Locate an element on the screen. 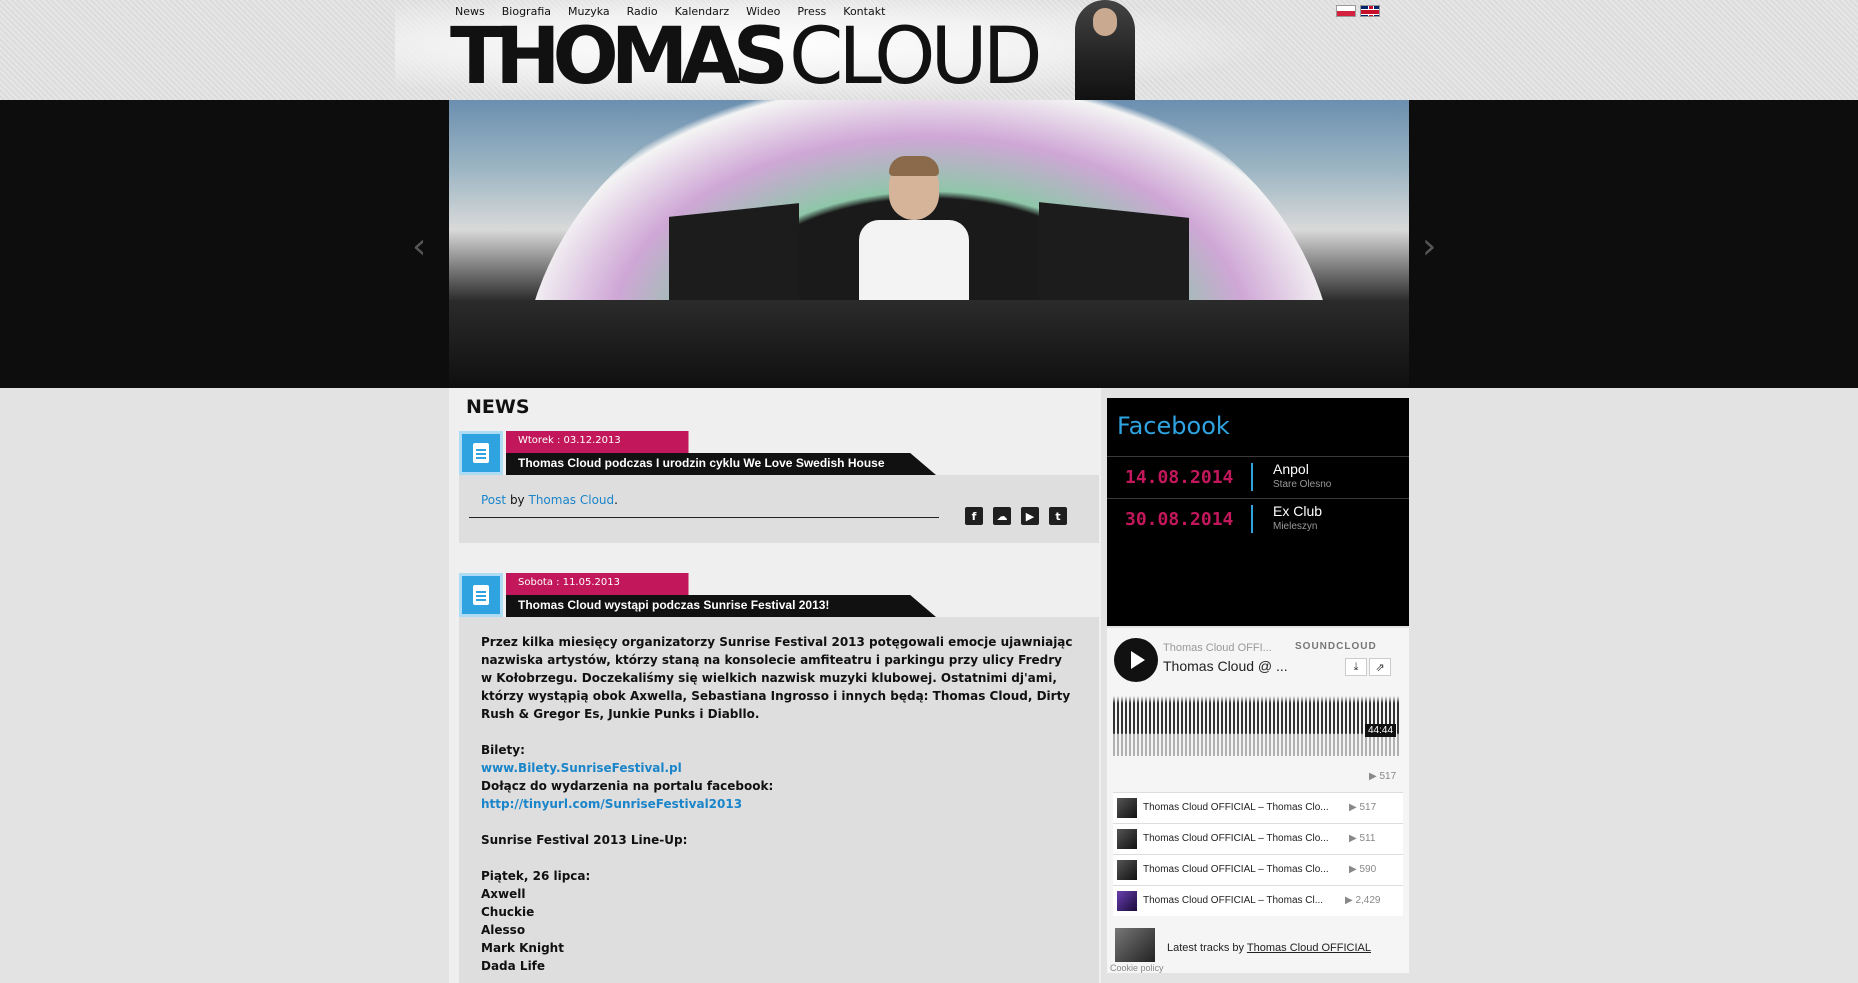 This screenshot has height=983, width=1858. logo-thin: CLOUD is located at coordinates (915, 57).